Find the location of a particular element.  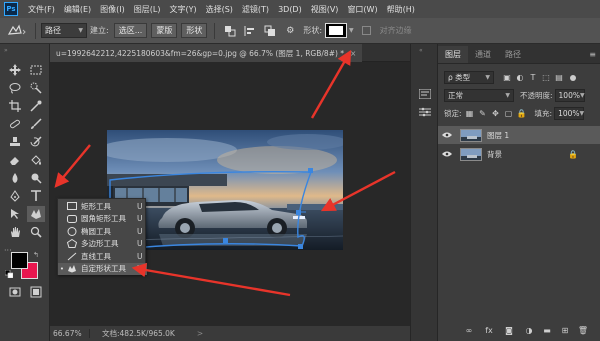

quick-selection-tool-icon is located at coordinates (36, 88).